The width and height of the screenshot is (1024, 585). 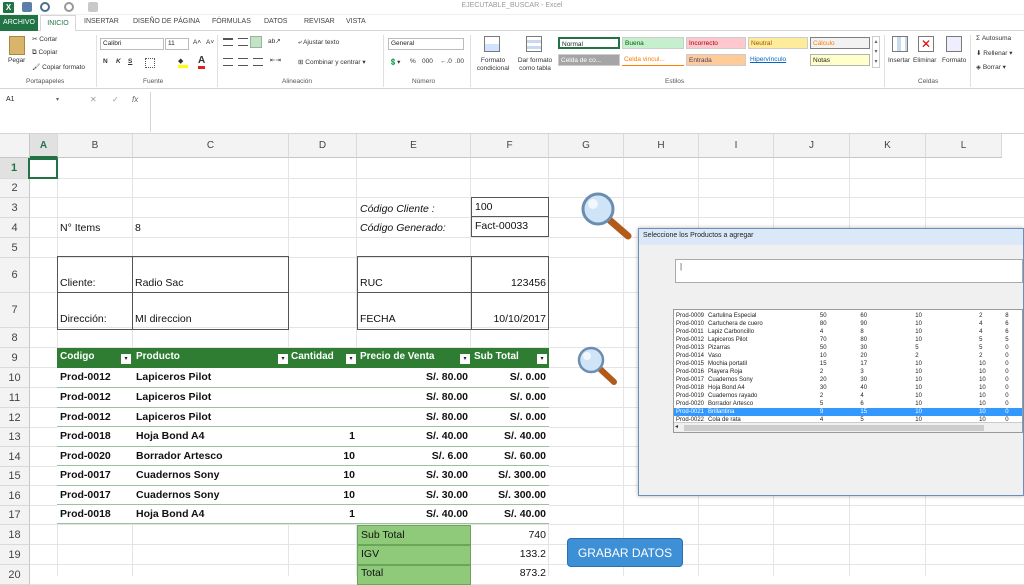 What do you see at coordinates (876, 52) in the screenshot?
I see `styles-scroll-icon: ▴ ▾ ▾` at bounding box center [876, 52].